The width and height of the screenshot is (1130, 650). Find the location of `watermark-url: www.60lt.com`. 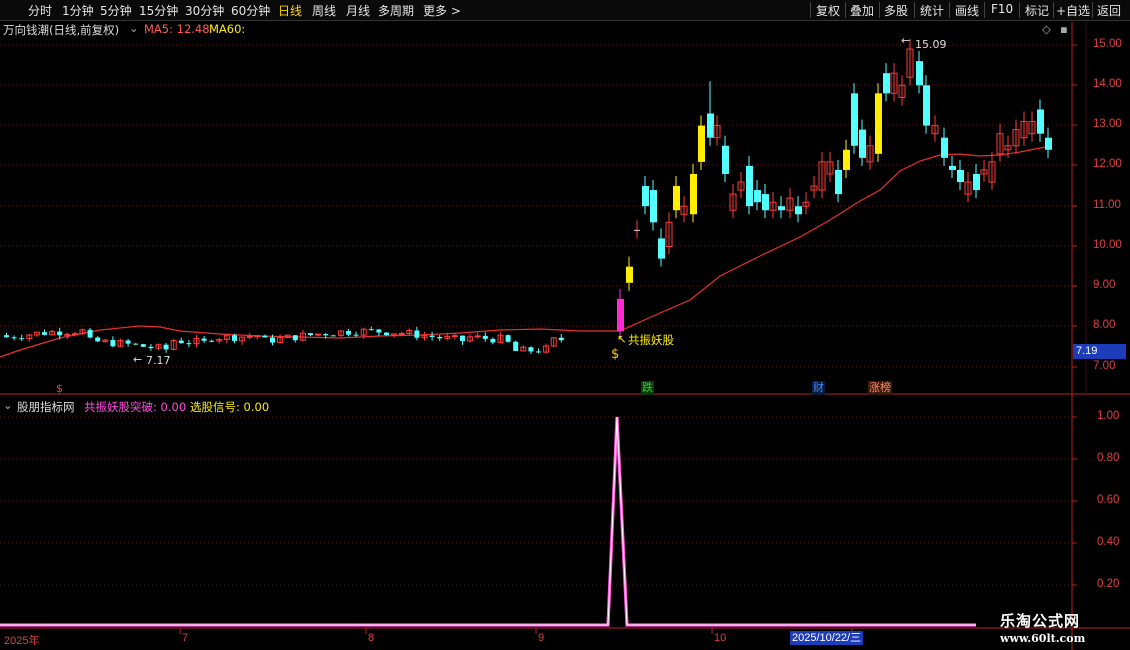

watermark-url: www.60lt.com is located at coordinates (1043, 638).